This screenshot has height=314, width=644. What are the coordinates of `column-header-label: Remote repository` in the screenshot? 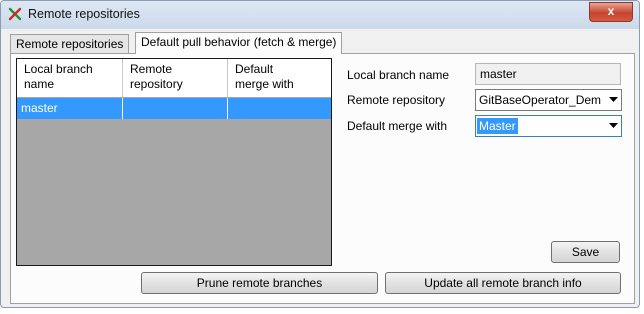 It's located at (156, 76).